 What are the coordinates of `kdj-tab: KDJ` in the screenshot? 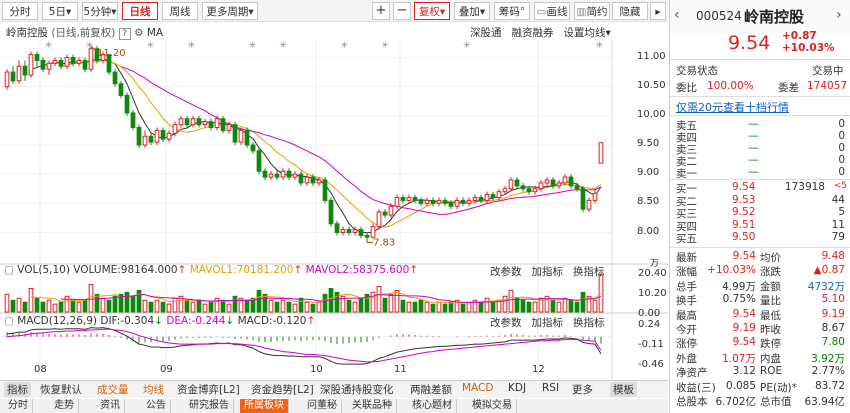 It's located at (517, 388).